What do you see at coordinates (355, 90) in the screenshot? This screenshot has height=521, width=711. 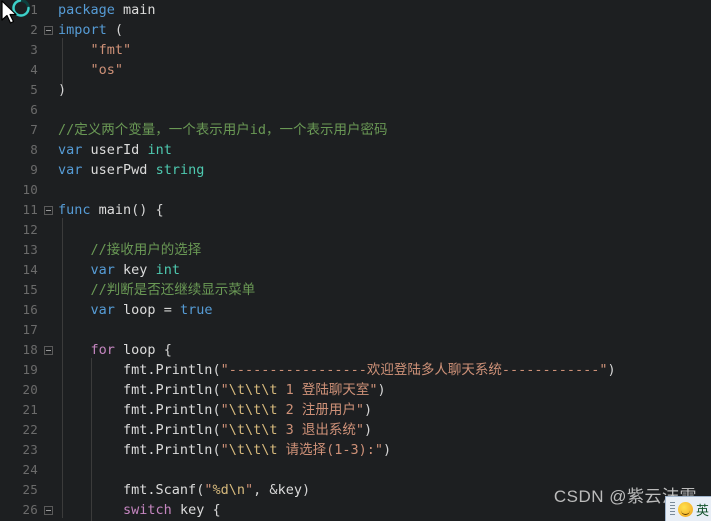 I see `code-line: 5 )` at bounding box center [355, 90].